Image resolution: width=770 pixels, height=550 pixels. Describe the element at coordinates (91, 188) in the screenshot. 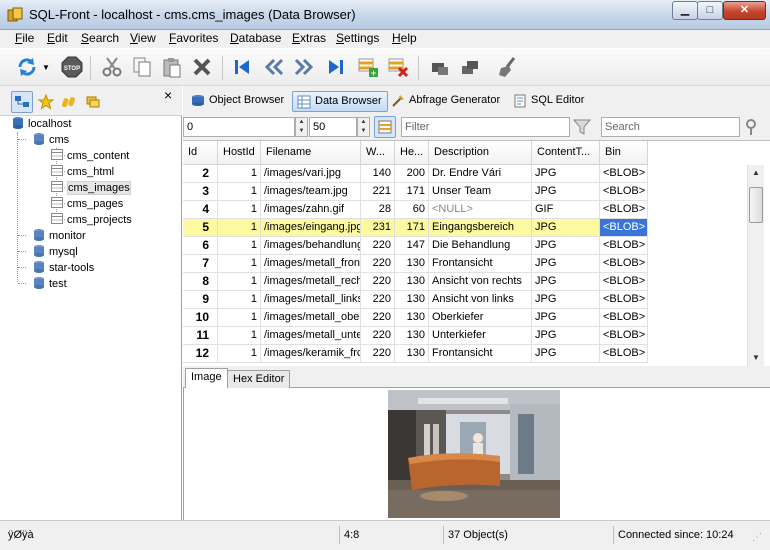

I see `tree-node-table-selected: cms_images` at that location.